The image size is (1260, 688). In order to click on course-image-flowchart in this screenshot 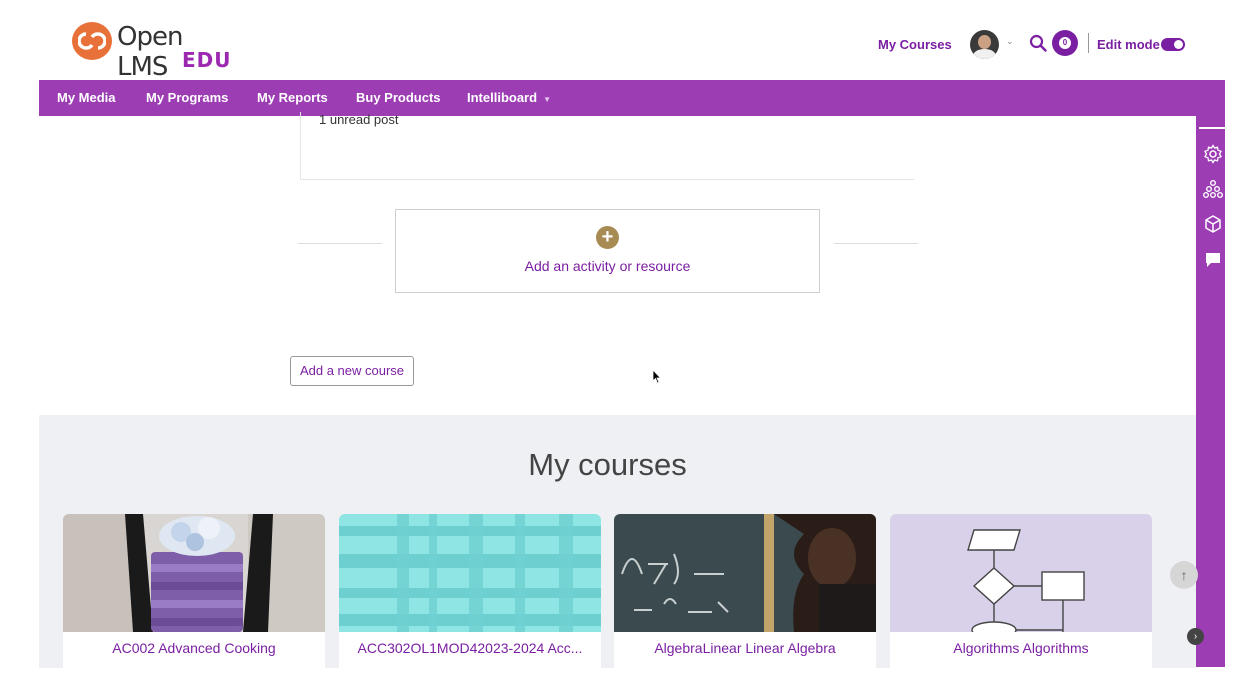, I will do `click(1021, 573)`.